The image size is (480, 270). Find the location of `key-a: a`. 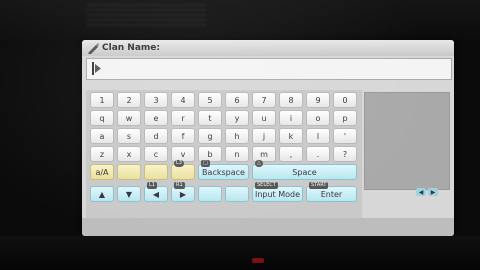

key-a: a is located at coordinates (102, 136).